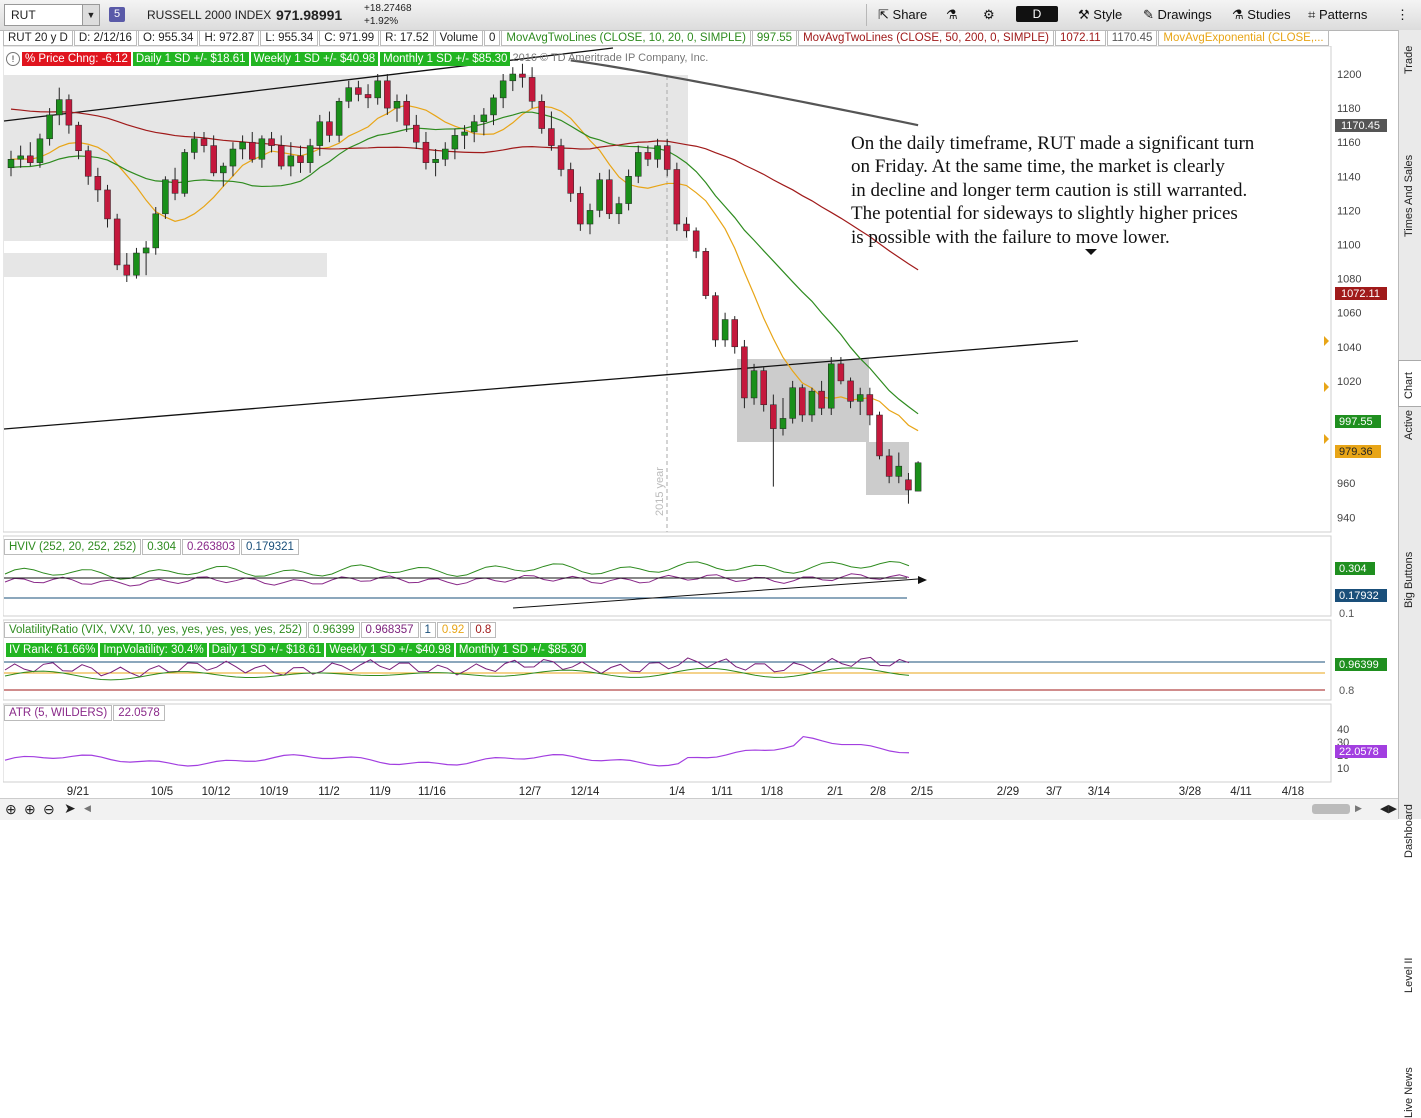 The width and height of the screenshot is (1421, 1118). I want to click on hviv-lo-label: 0.17932, so click(1359, 596).